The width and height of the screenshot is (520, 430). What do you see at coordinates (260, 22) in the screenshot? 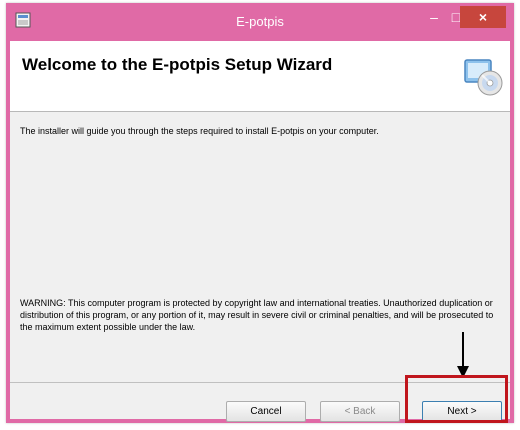
I see `title-bar: E-potpis – □ ×` at bounding box center [260, 22].